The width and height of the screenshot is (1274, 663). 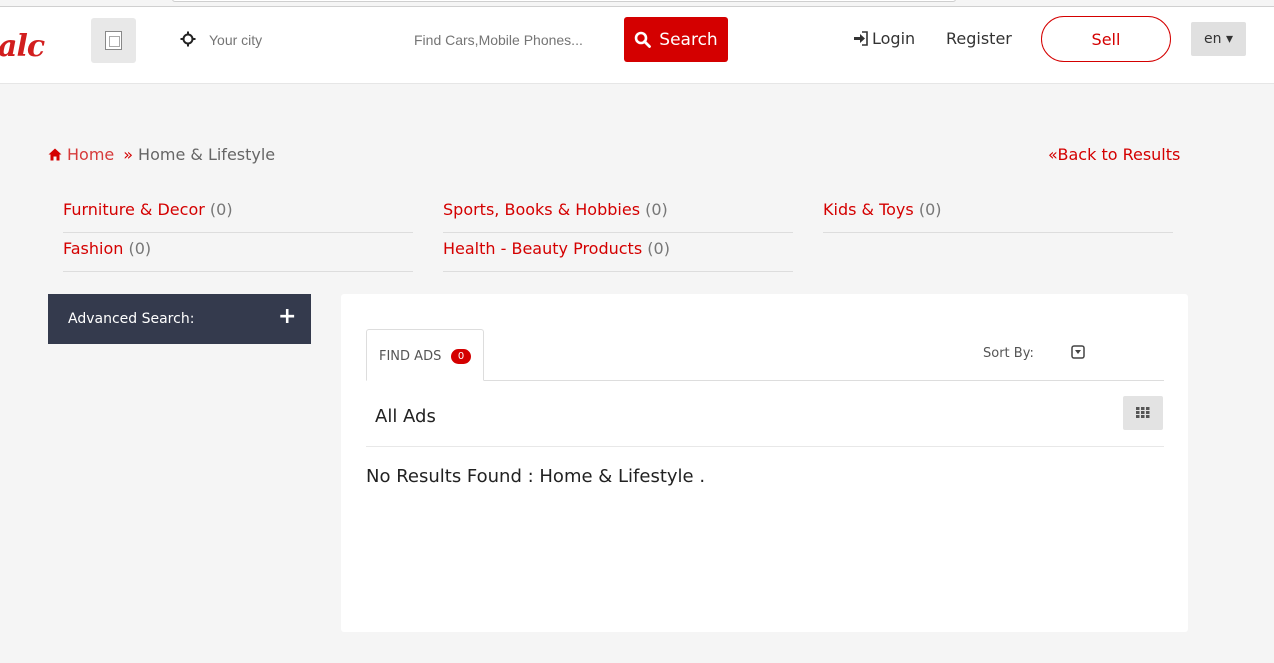 What do you see at coordinates (90, 154) in the screenshot?
I see `breadcrumb-home: Home` at bounding box center [90, 154].